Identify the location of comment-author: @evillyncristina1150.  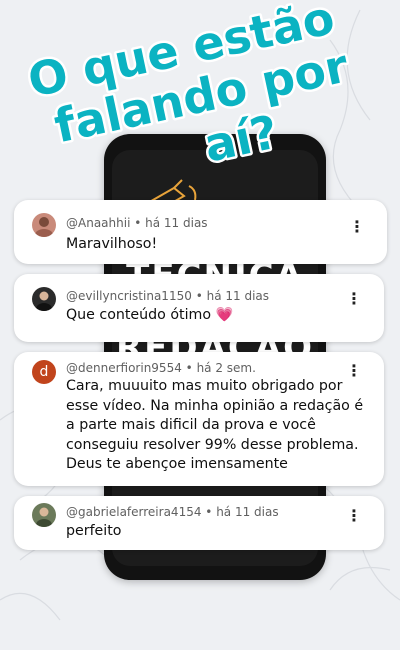
(129, 296).